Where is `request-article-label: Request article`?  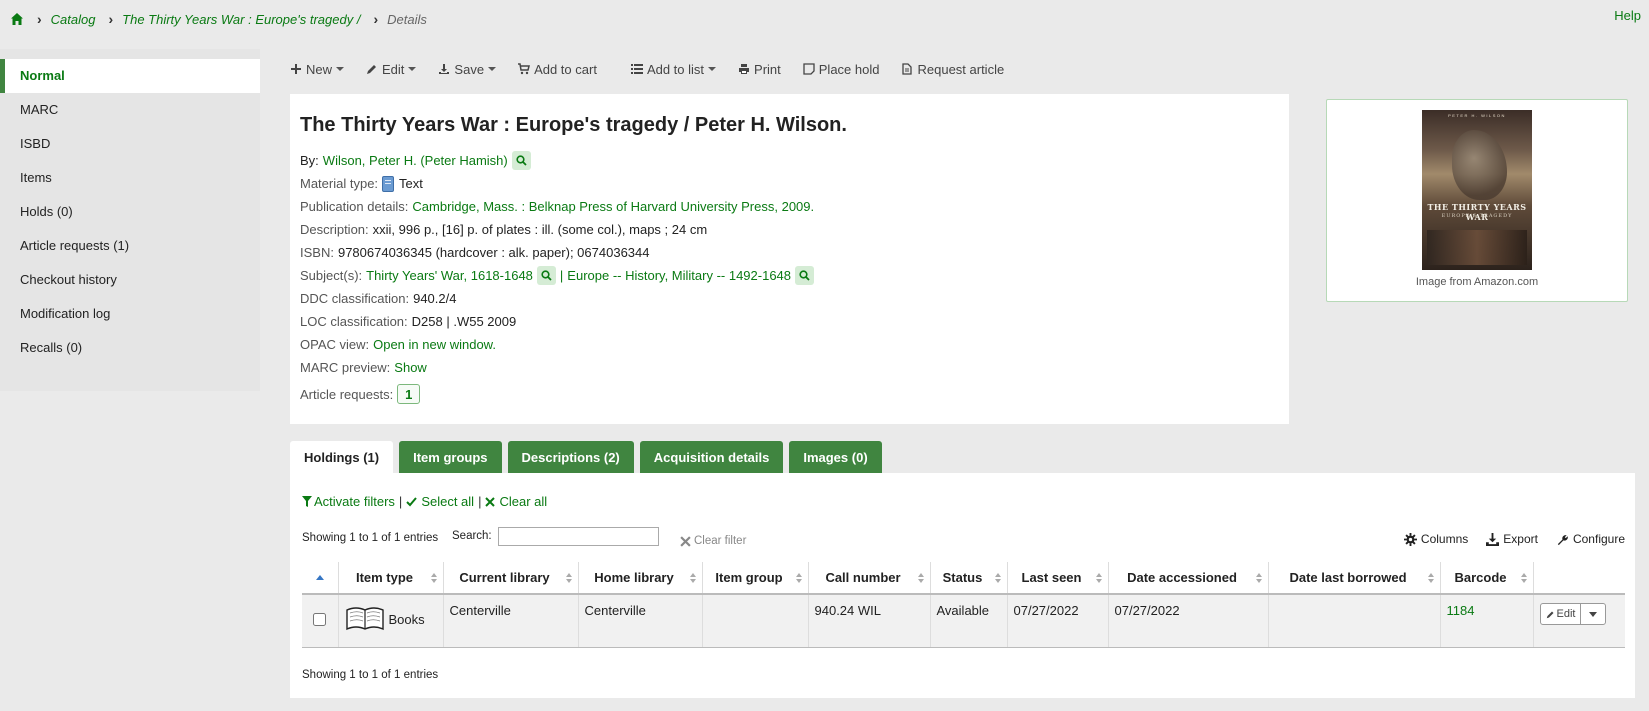
request-article-label: Request article is located at coordinates (961, 69).